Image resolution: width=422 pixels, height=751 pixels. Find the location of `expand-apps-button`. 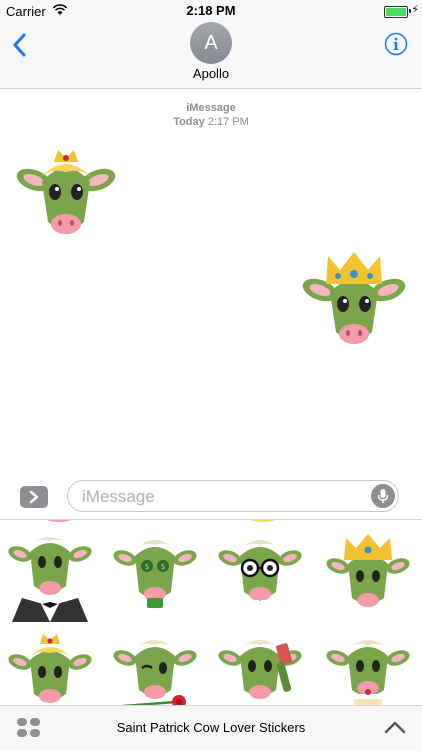

expand-apps-button is located at coordinates (34, 497).